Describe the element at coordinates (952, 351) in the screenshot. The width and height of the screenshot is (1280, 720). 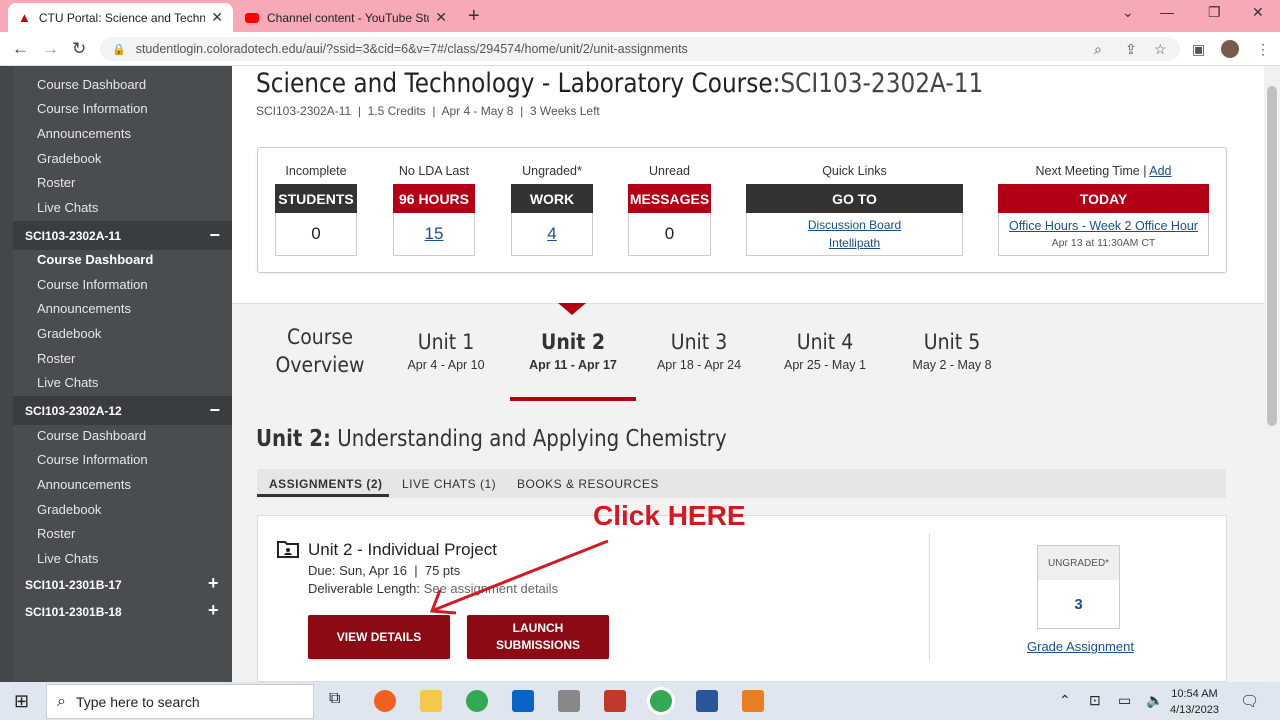
I see `tab-unit-5: Unit 5 May 2 - May 8` at that location.